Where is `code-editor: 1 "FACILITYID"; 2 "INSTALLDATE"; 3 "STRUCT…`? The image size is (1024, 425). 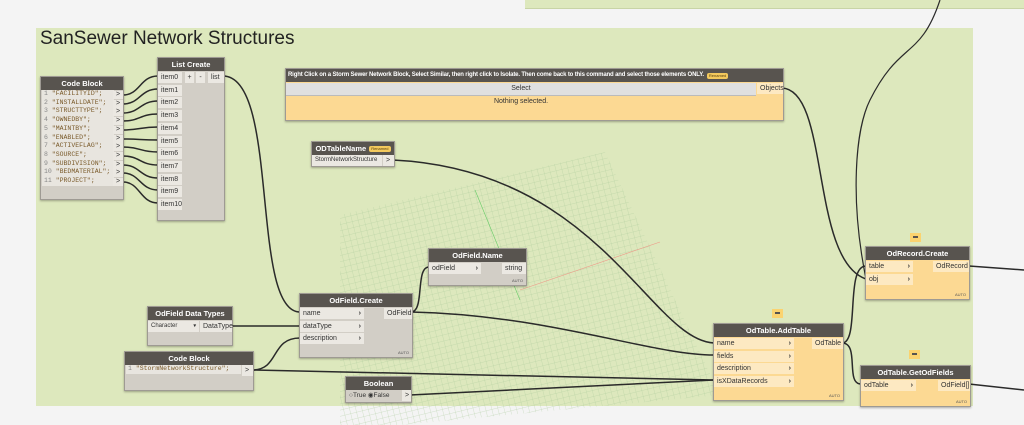
code-editor: 1 "FACILITYID"; 2 "INSTALLDATE"; 3 "STRUCT… is located at coordinates (78, 138).